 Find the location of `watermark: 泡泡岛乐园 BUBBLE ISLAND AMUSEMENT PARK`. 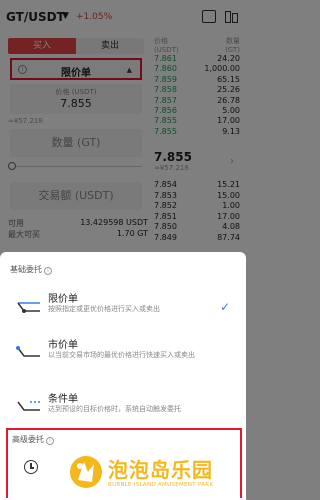

watermark: 泡泡岛乐园 BUBBLE ISLAND AMUSEMENT PARK is located at coordinates (156, 475).